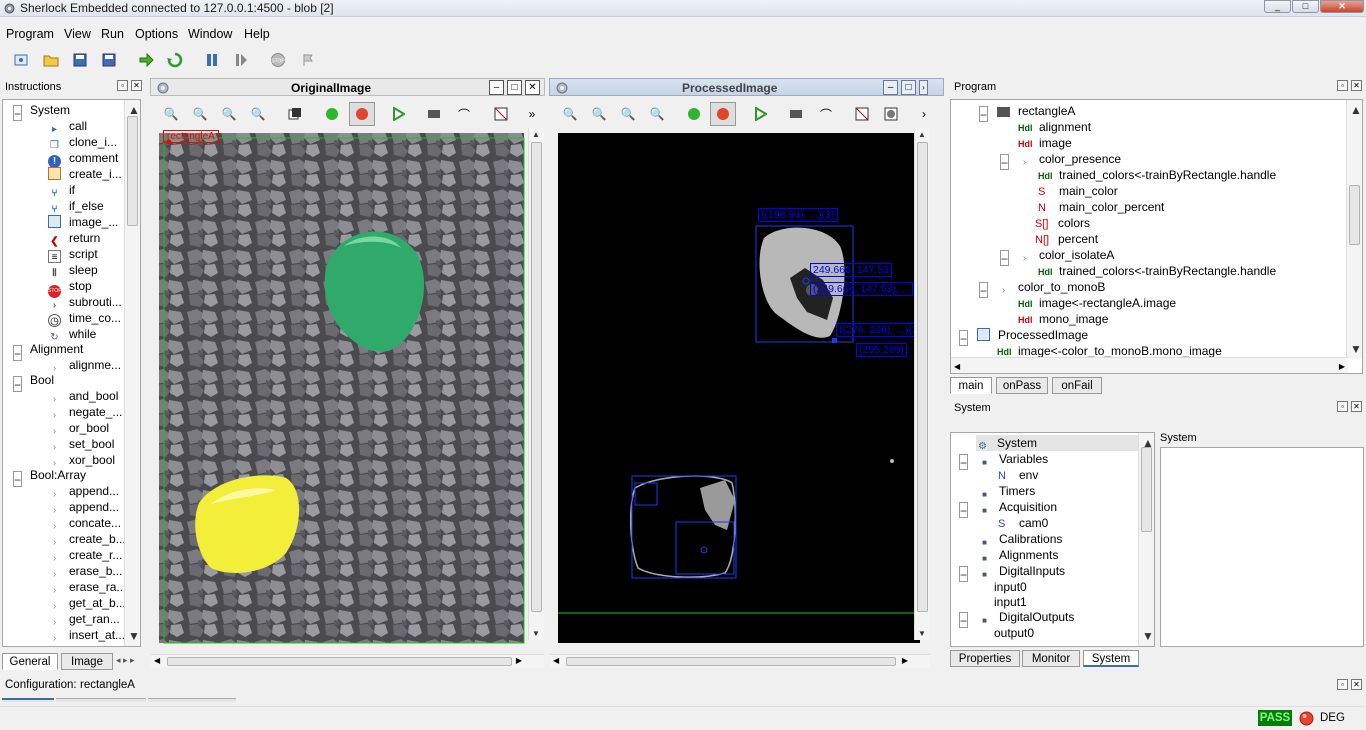  I want to click on instruction-and-bool: › and_bool, so click(83, 396).